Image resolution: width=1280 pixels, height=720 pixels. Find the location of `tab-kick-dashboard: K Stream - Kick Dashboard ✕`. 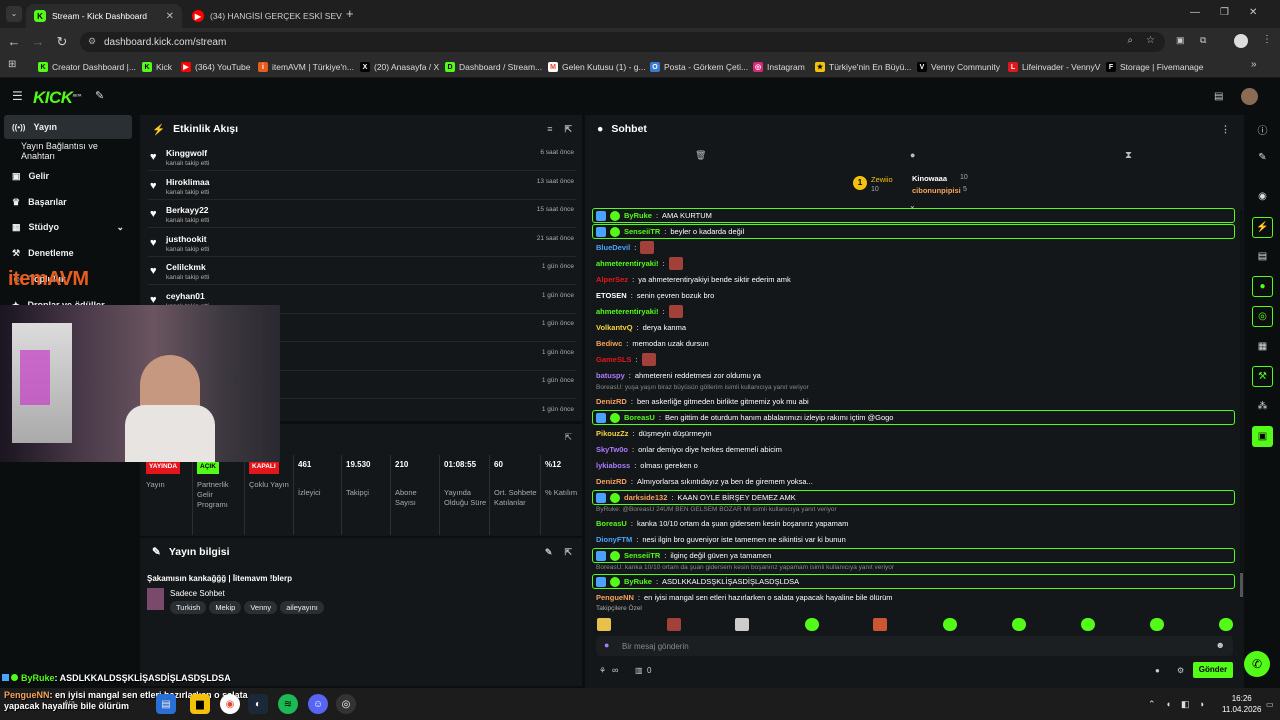

tab-kick-dashboard: K Stream - Kick Dashboard ✕ is located at coordinates (104, 16).